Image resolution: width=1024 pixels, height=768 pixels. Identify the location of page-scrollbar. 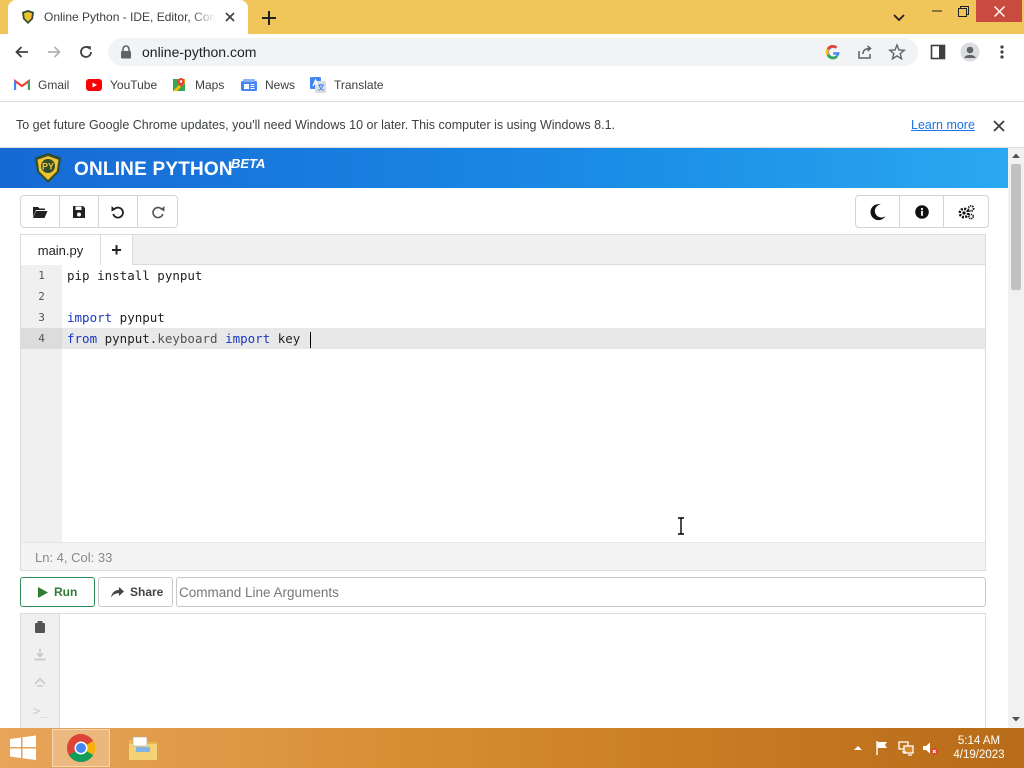
(1016, 438).